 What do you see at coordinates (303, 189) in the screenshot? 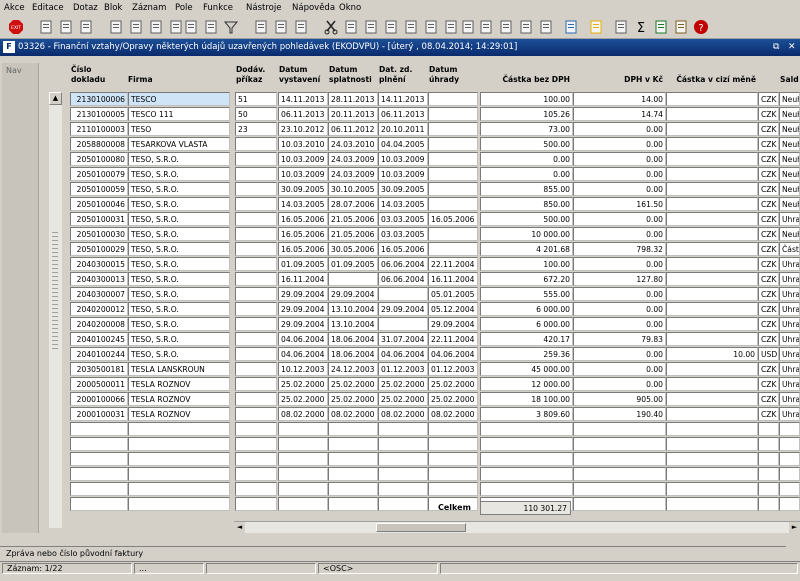
I see `cell-vystaveni: 30.09.2005` at bounding box center [303, 189].